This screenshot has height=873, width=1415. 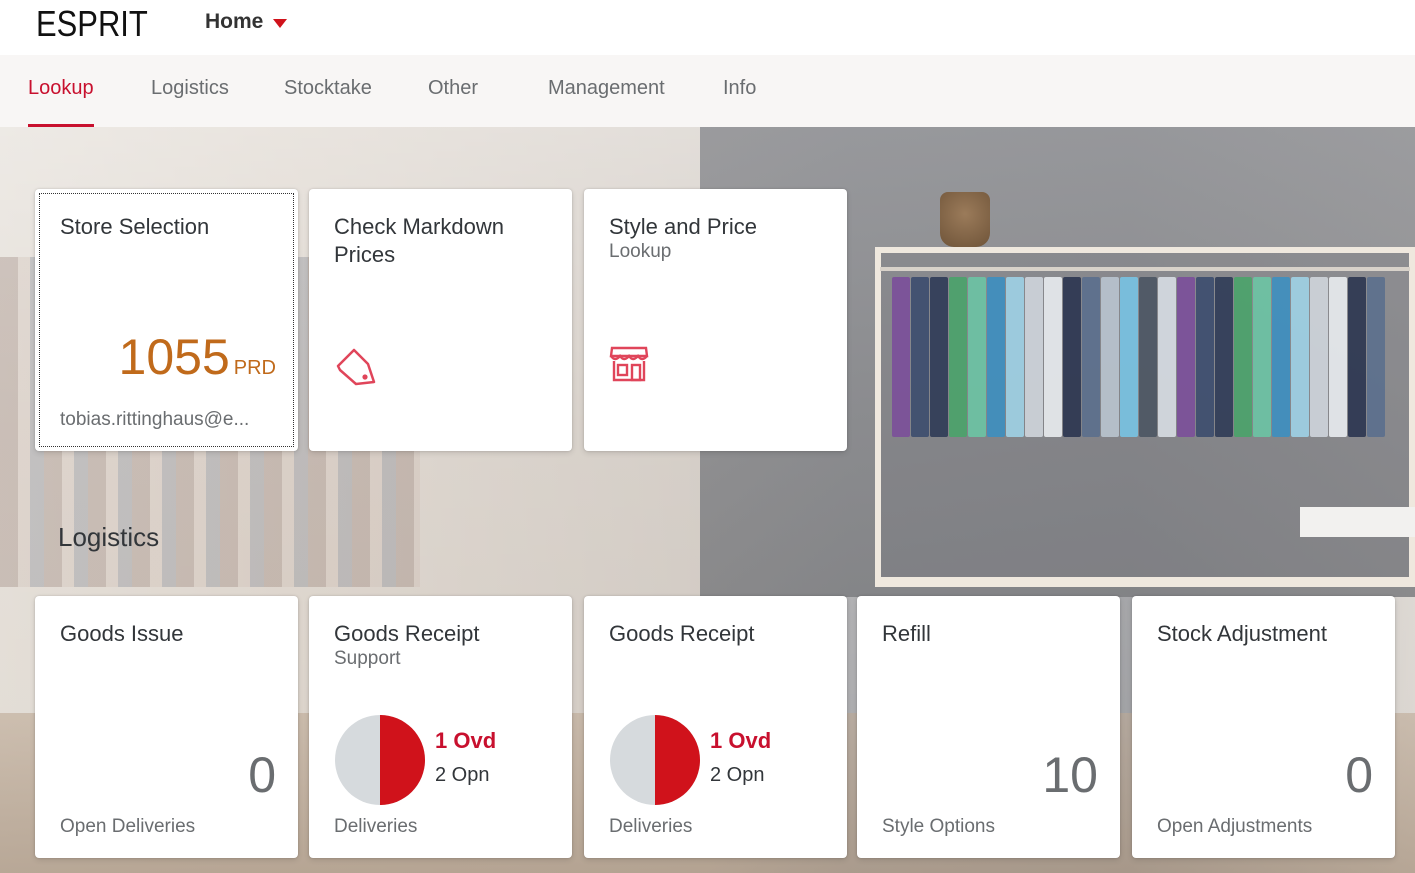 I want to click on home-menu-button: Home, so click(x=246, y=22).